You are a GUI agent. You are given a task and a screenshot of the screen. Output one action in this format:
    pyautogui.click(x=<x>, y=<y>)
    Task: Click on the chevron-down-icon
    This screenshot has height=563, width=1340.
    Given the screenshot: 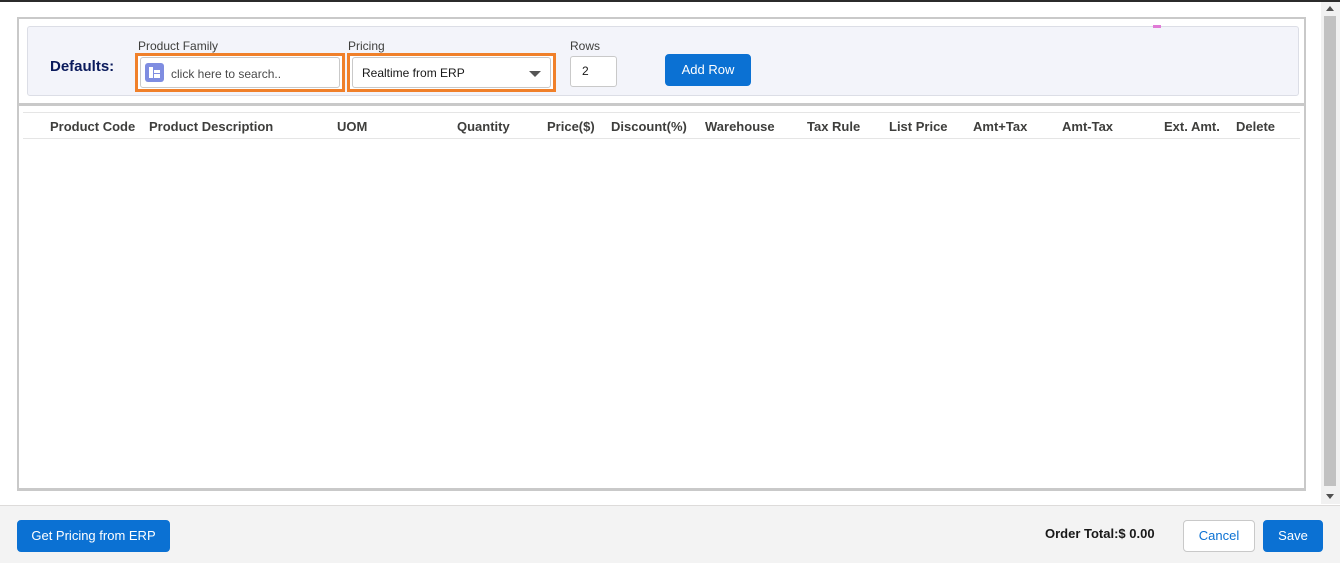 What is the action you would take?
    pyautogui.click(x=535, y=74)
    